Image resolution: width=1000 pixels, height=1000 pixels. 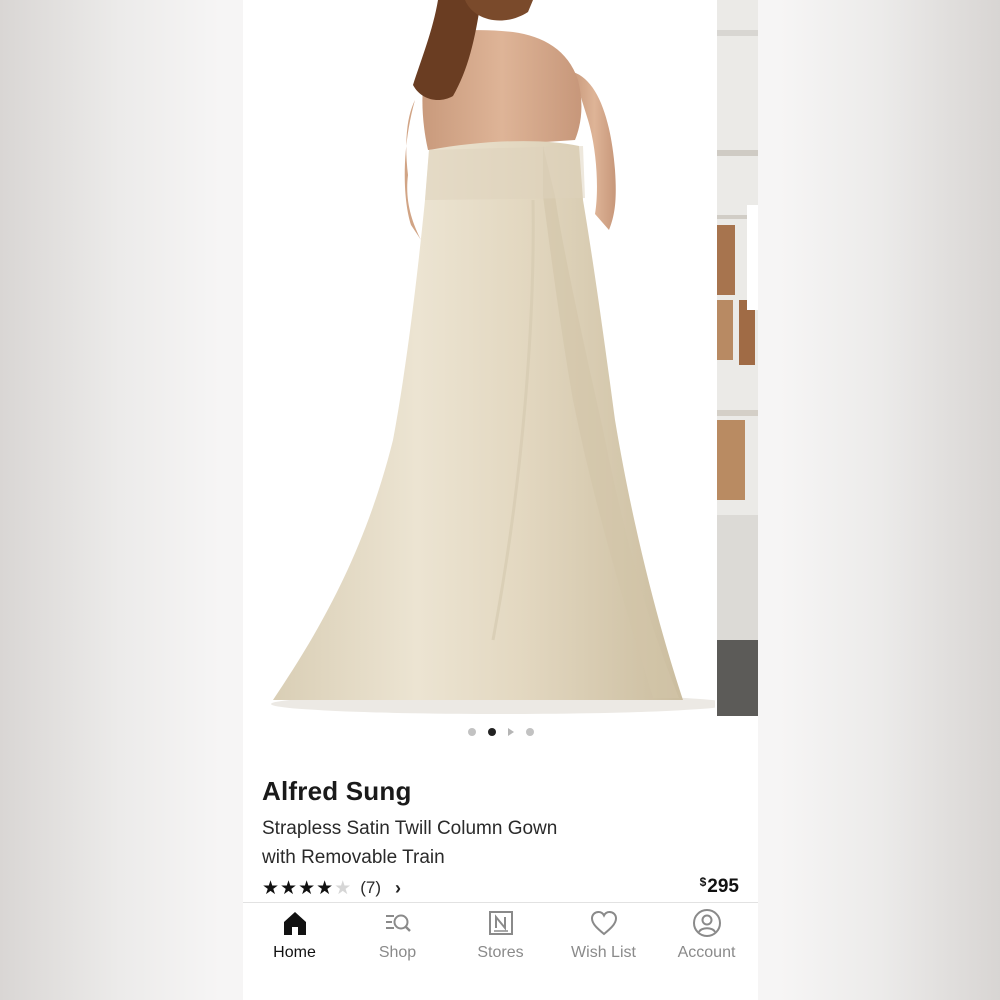 What do you see at coordinates (343, 888) in the screenshot?
I see `star-empty-icon: ★` at bounding box center [343, 888].